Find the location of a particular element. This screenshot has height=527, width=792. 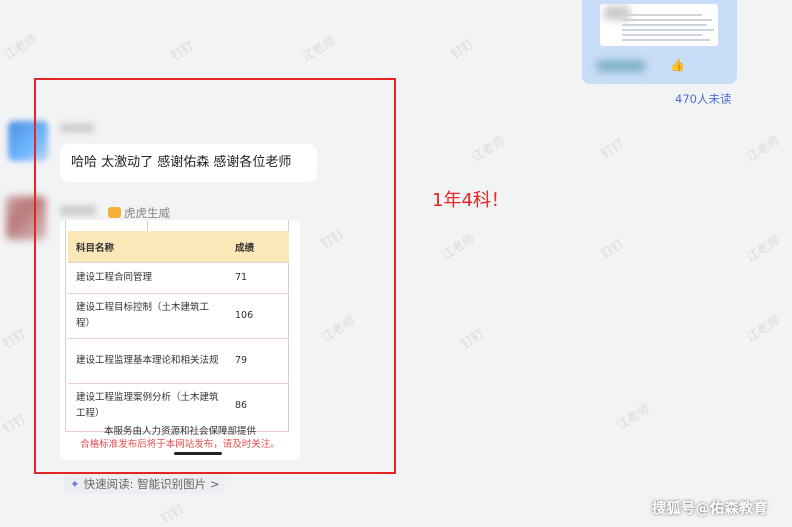

thumbs-up-icon: 👍 is located at coordinates (677, 65).